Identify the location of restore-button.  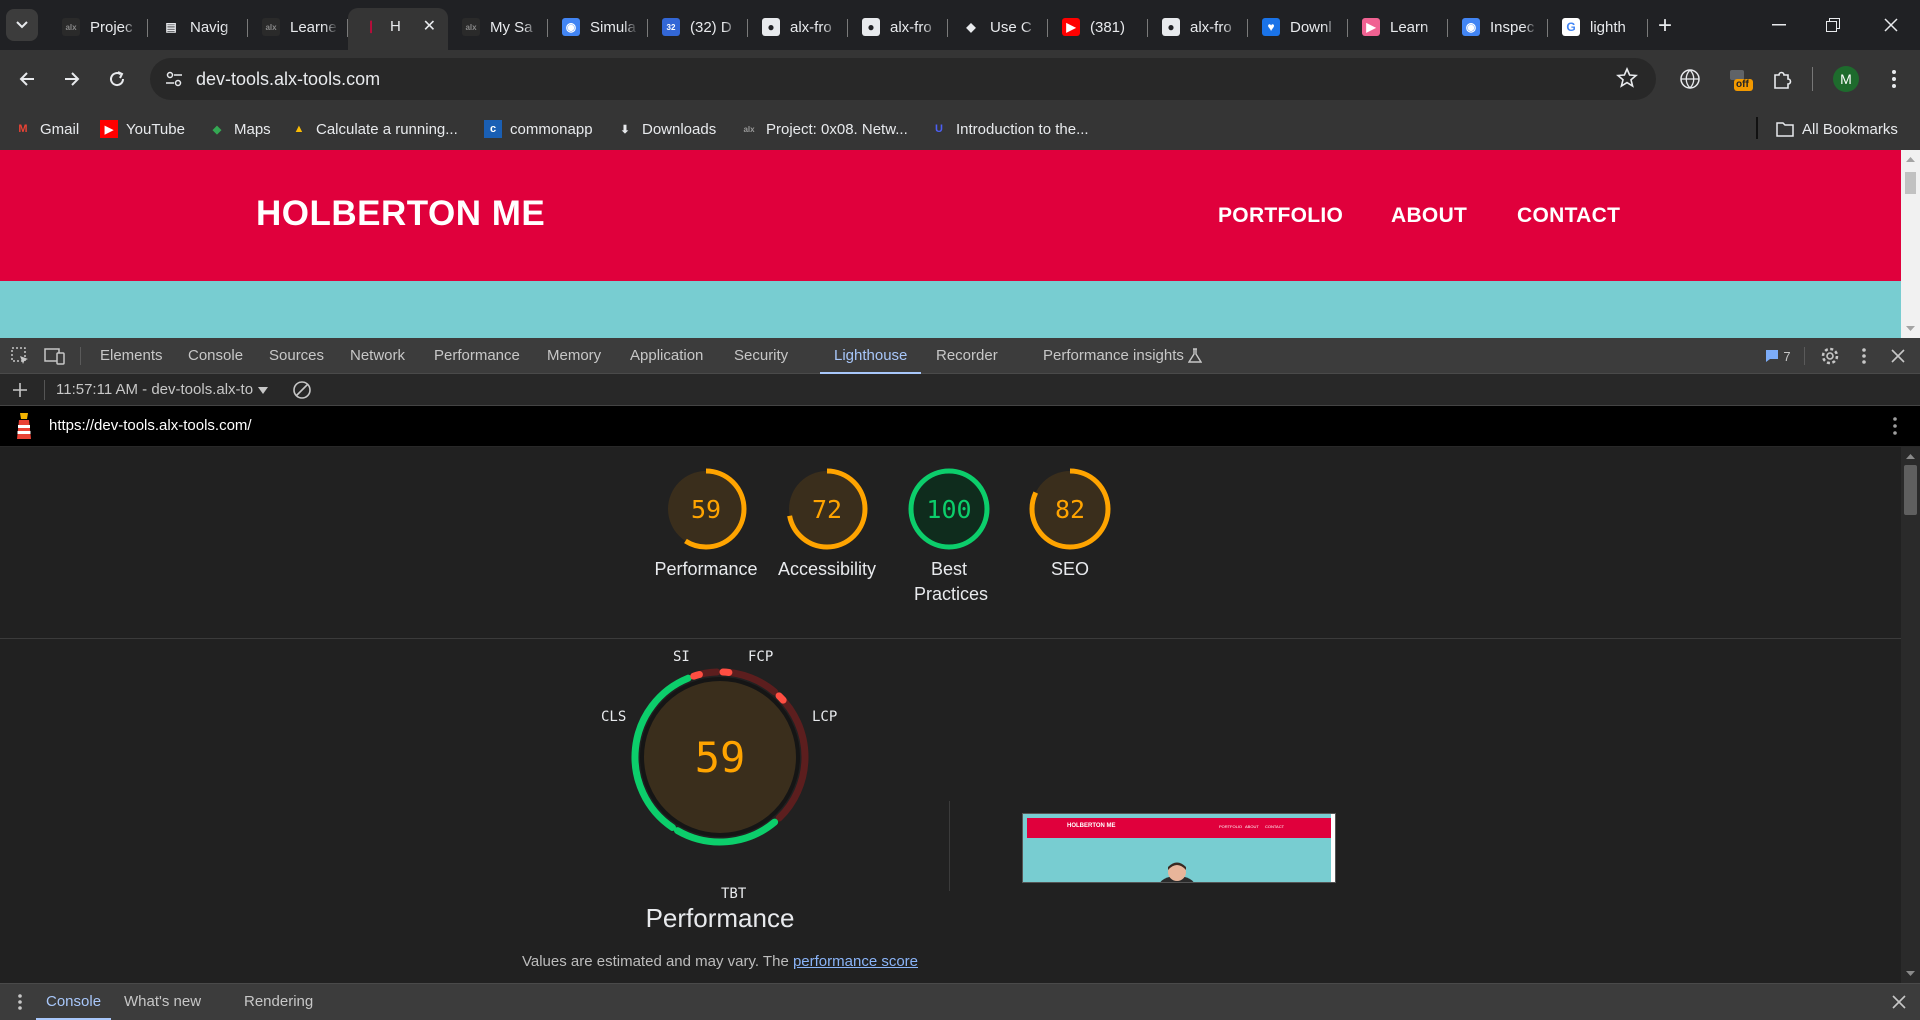
(1833, 25).